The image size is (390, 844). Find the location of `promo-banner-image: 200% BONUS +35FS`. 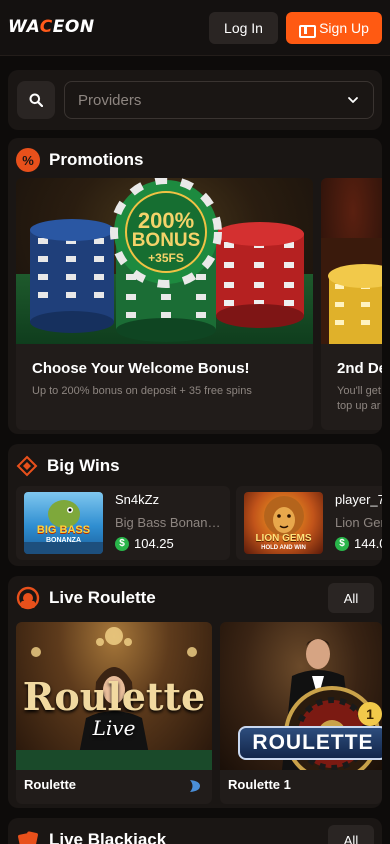

promo-banner-image: 200% BONUS +35FS is located at coordinates (164, 261).